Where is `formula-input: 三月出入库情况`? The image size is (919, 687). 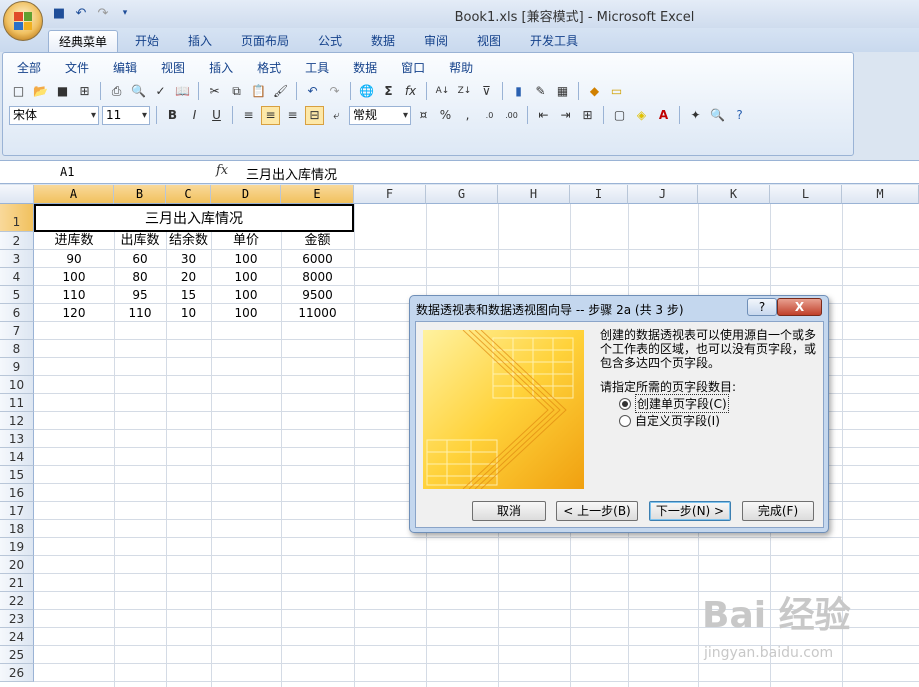
formula-input: 三月出入库情况 is located at coordinates (291, 173).